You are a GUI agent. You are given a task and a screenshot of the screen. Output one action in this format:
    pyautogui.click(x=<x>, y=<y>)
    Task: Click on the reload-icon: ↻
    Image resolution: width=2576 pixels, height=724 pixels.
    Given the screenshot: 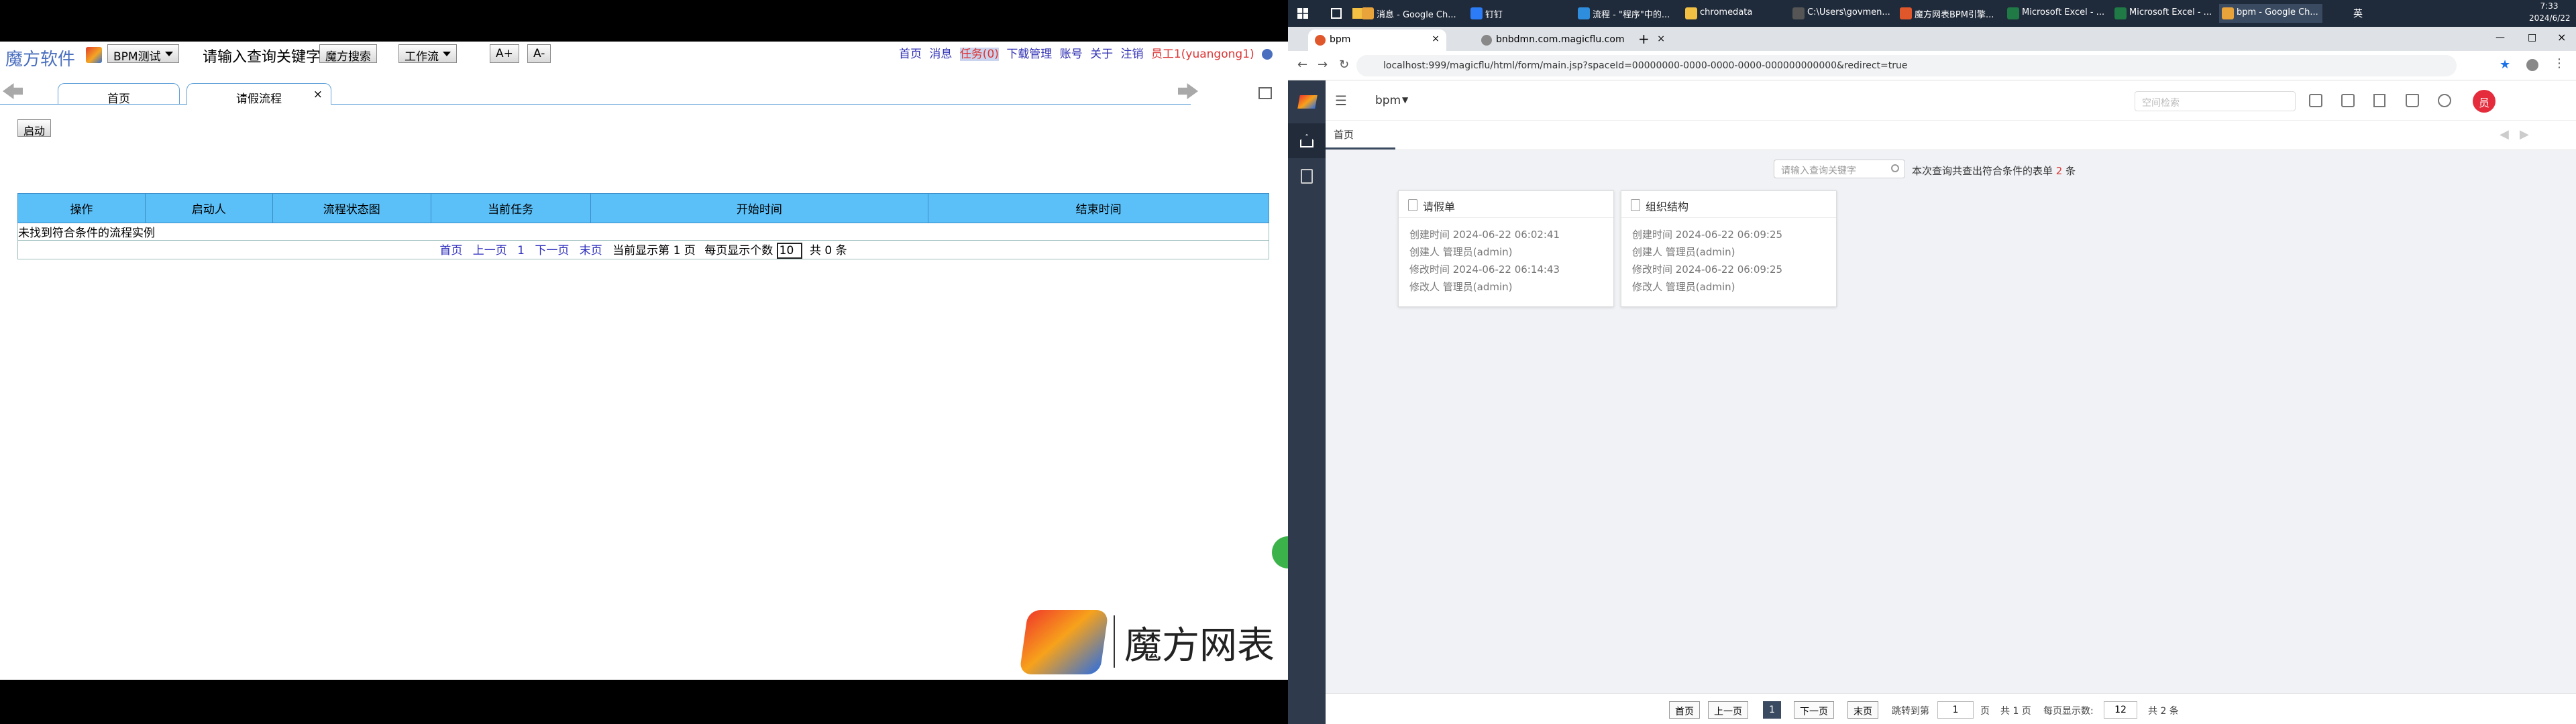 What is the action you would take?
    pyautogui.click(x=1344, y=65)
    